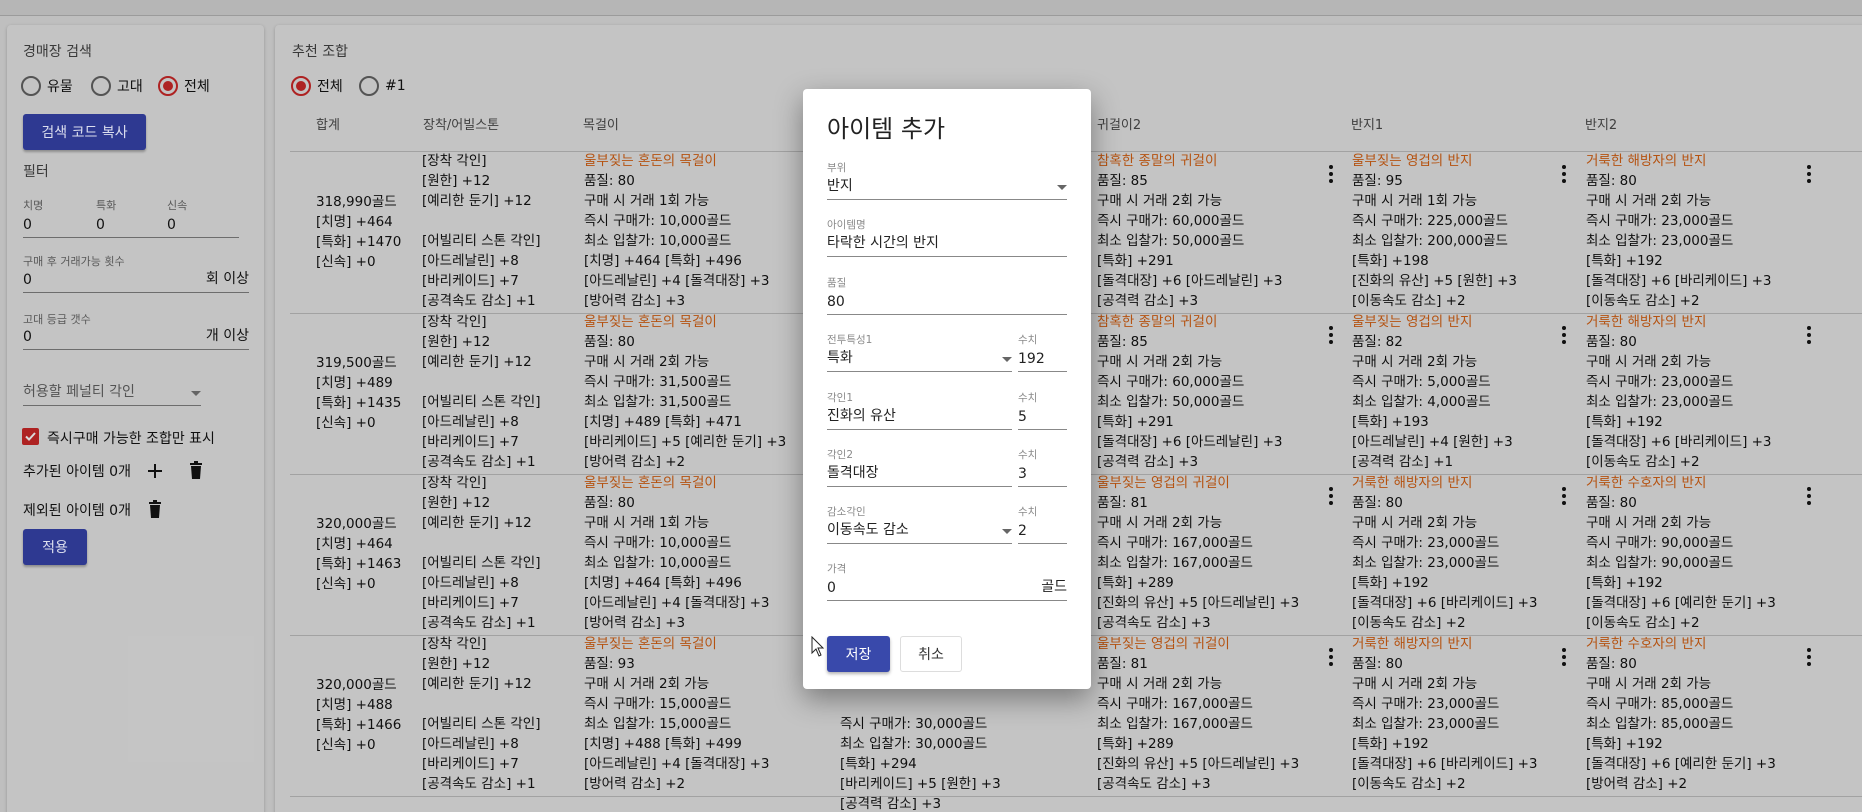 This screenshot has height=812, width=1862. Describe the element at coordinates (1054, 587) in the screenshot. I see `price-suffix: 골드` at that location.